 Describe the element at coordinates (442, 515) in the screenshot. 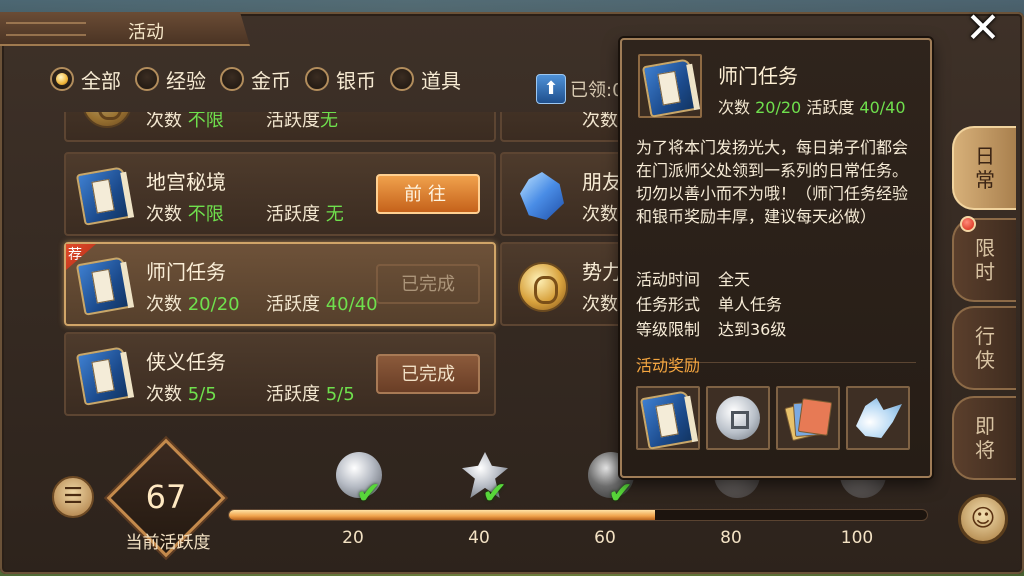

I see `progress-fill` at that location.